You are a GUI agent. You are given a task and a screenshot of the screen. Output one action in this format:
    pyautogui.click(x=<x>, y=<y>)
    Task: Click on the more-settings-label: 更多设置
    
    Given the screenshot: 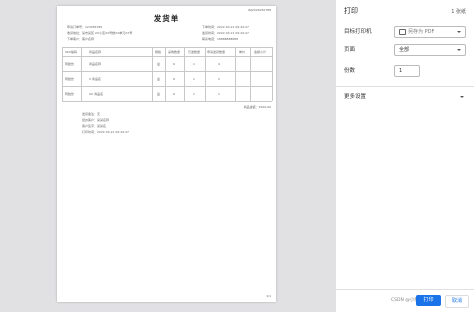 What is the action you would take?
    pyautogui.click(x=355, y=97)
    